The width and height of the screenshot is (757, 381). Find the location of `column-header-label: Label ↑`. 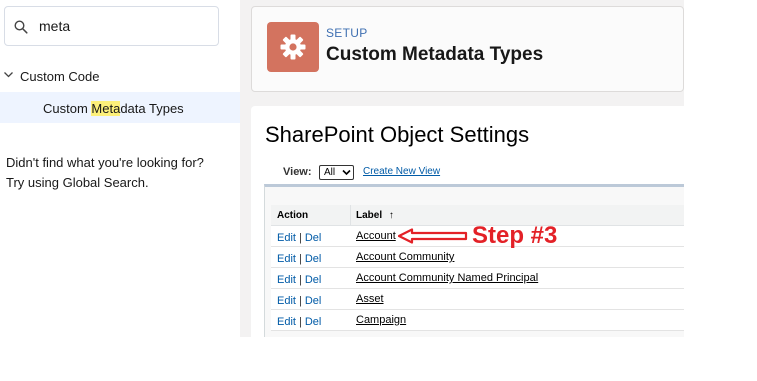

column-header-label: Label ↑ is located at coordinates (375, 215).